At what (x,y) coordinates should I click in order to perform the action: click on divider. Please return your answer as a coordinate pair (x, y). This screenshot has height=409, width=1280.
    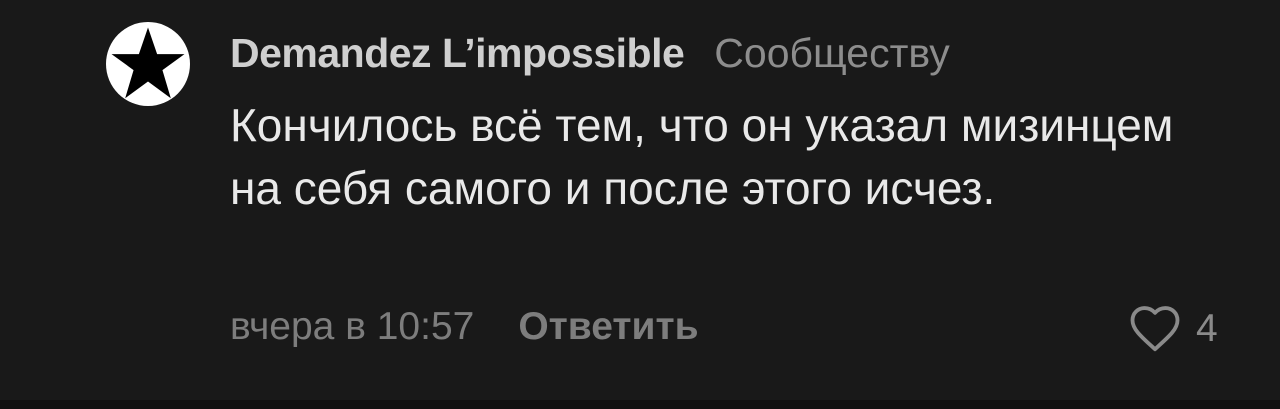
    Looking at the image, I should click on (640, 404).